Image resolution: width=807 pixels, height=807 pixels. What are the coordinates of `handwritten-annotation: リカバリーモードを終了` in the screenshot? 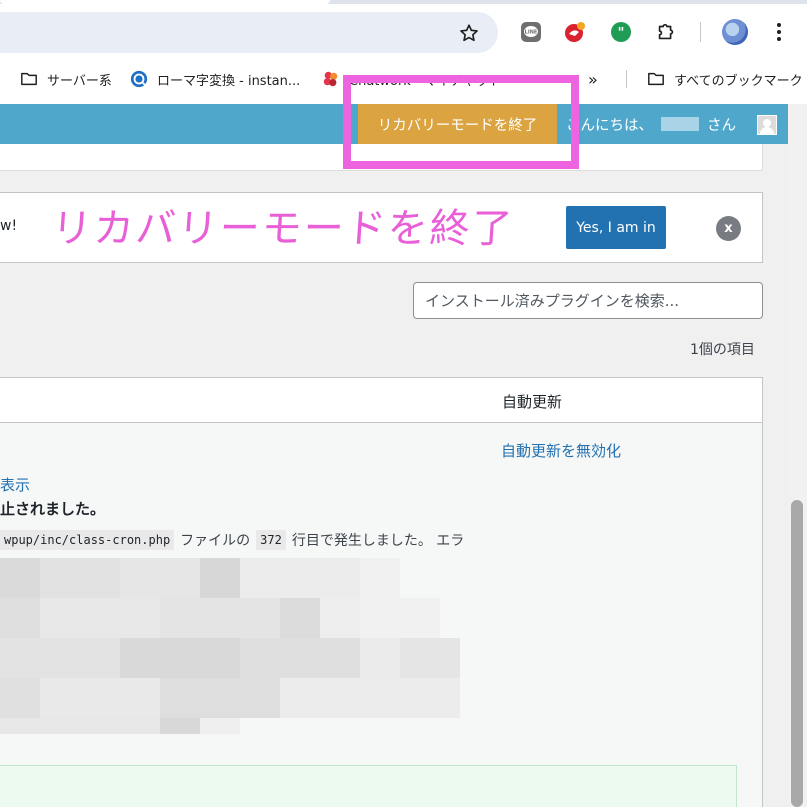 It's located at (283, 229).